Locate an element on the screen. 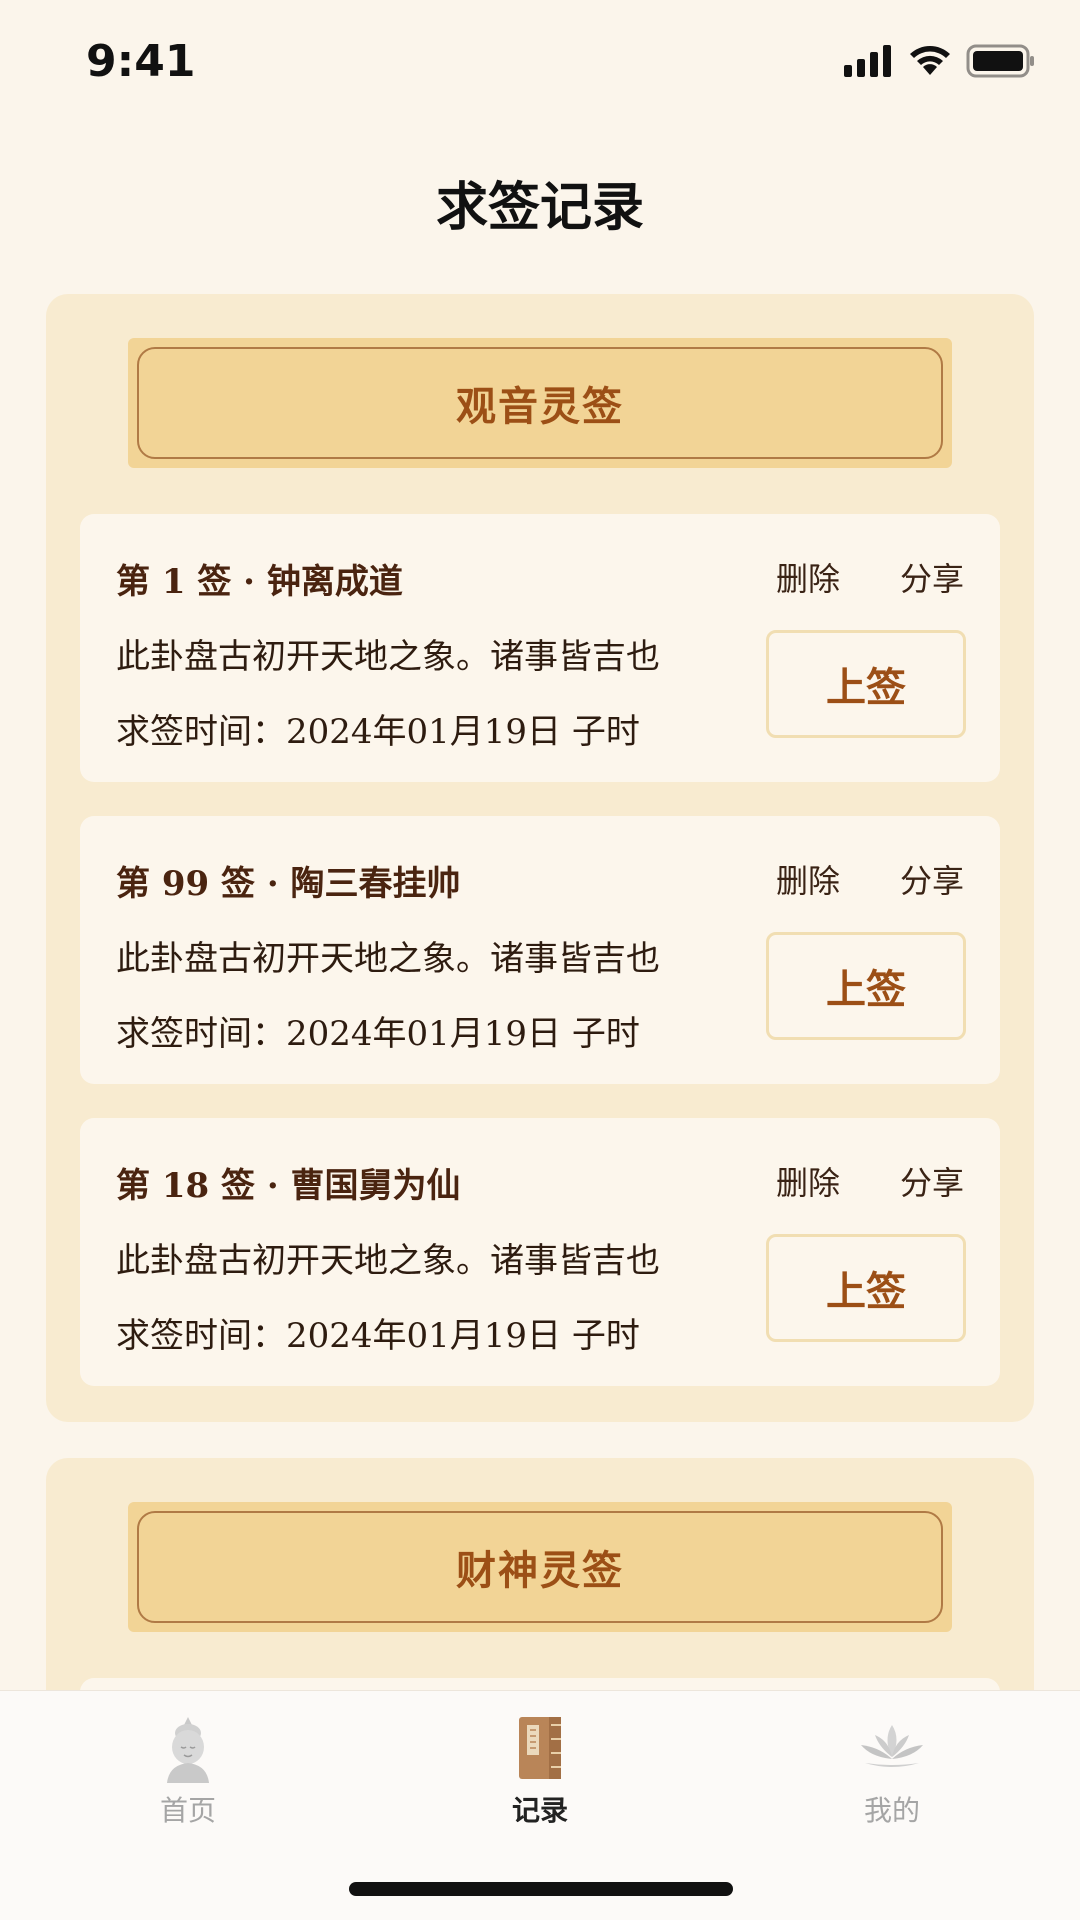 Image resolution: width=1080 pixels, height=1920 pixels. wifi-icon is located at coordinates (930, 60).